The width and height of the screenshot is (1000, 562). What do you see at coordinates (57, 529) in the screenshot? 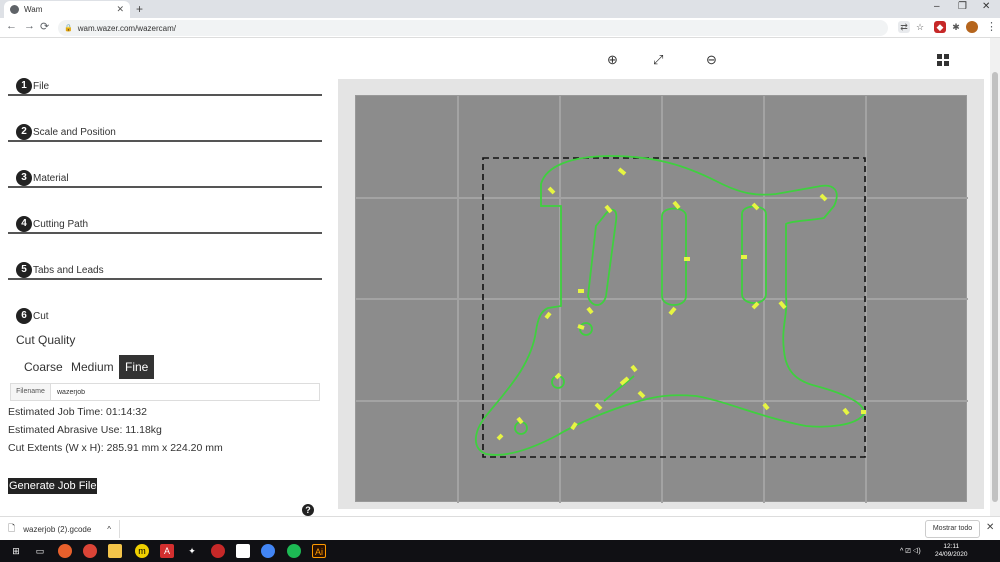
I see `download-filename: wazerjob (2).gcode` at bounding box center [57, 529].